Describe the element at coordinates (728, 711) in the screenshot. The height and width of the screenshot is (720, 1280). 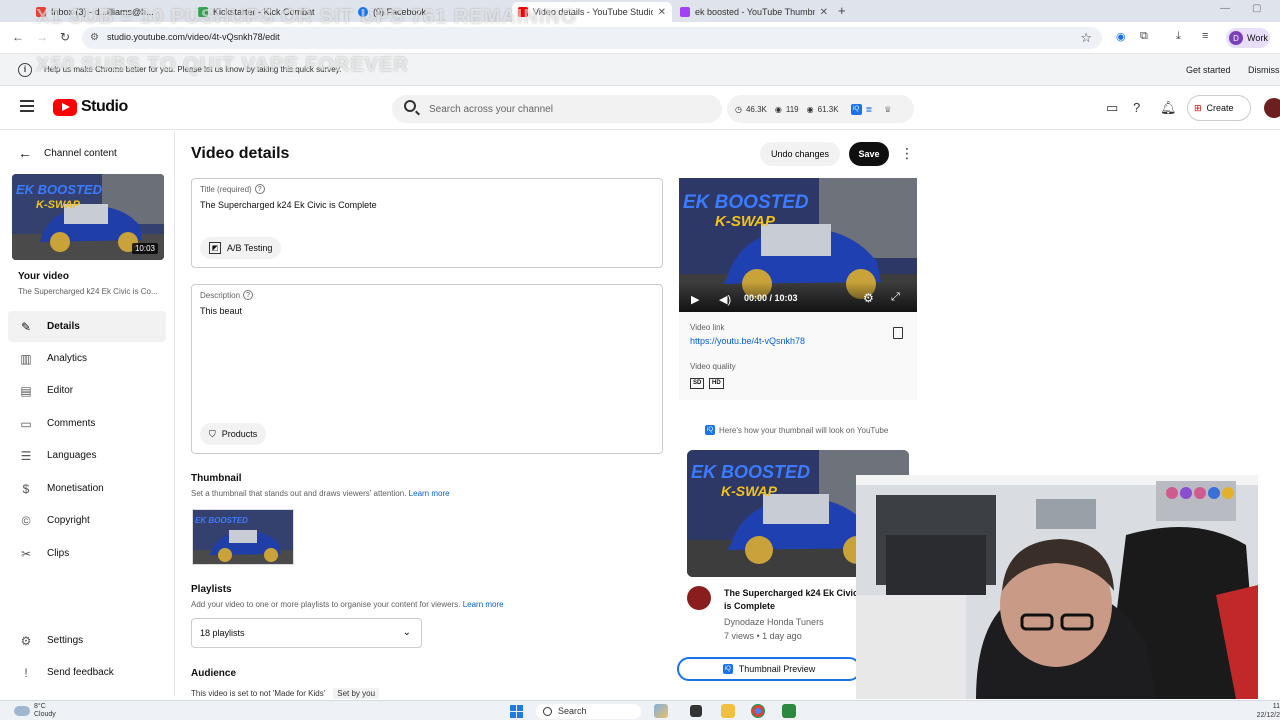
I see `file-explorer-icon` at that location.